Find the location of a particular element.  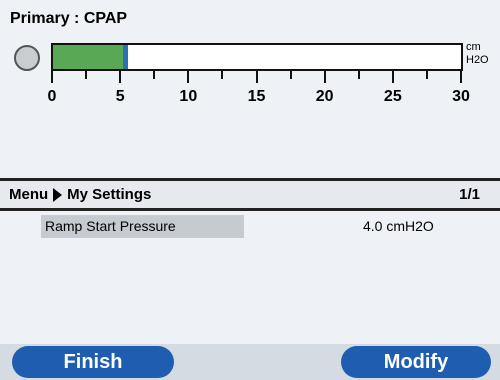

menu-header: Menu My Settings 1/1 is located at coordinates (250, 194).